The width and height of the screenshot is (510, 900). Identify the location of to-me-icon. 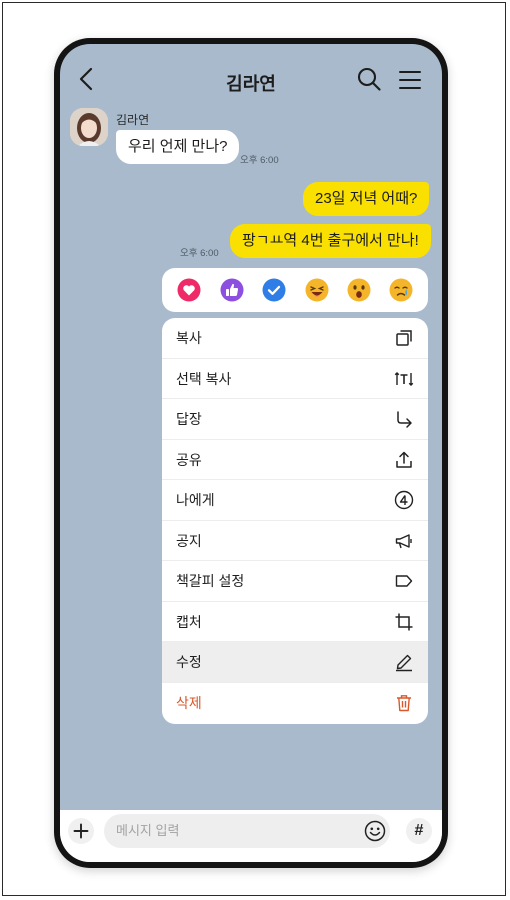
(404, 500).